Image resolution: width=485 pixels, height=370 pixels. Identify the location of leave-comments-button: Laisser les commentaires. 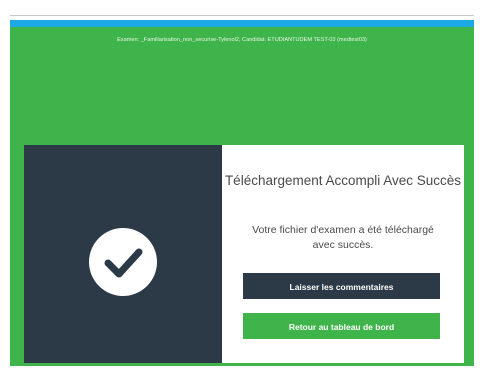
(341, 286).